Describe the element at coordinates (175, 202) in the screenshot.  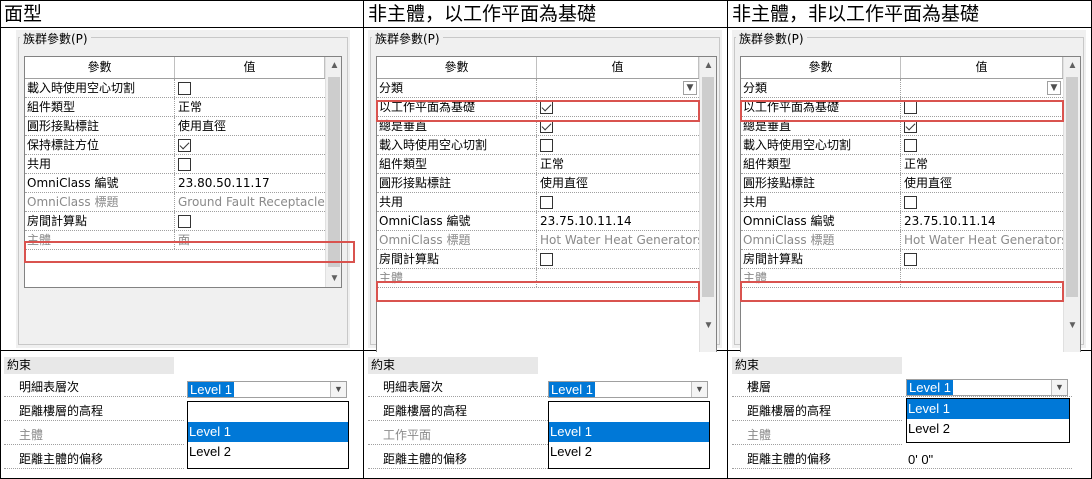
I see `param-row: OmniClass 標題 Ground Fault Receptacles` at that location.